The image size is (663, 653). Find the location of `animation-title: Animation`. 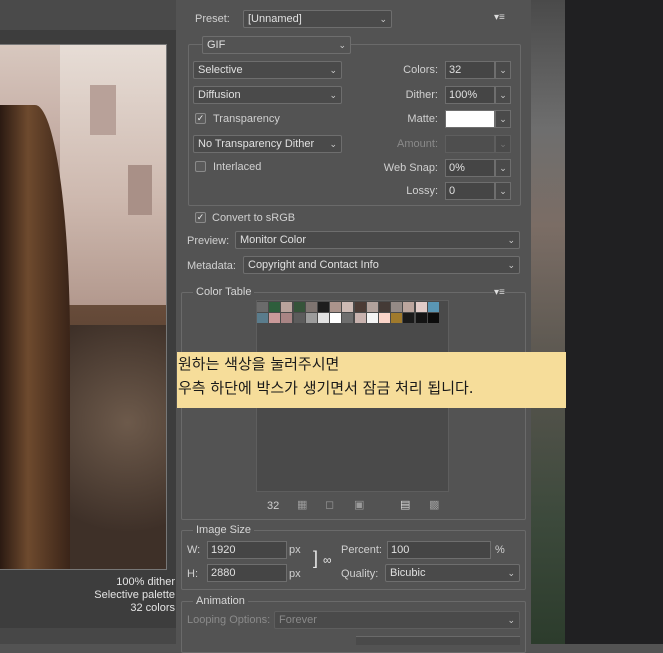

animation-title: Animation is located at coordinates (220, 601).